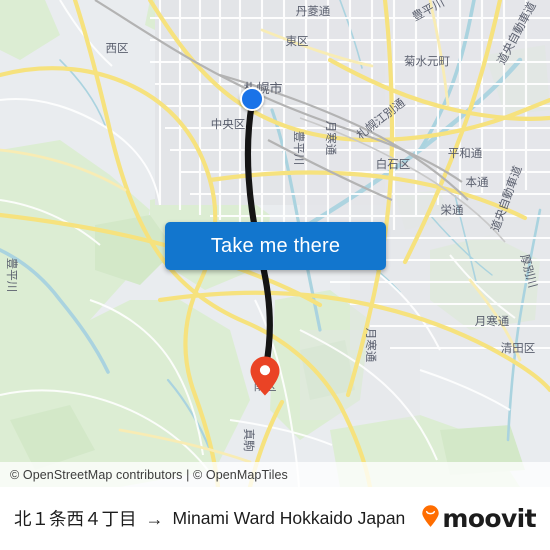 The height and width of the screenshot is (550, 550). I want to click on map-label: 東区, so click(297, 41).